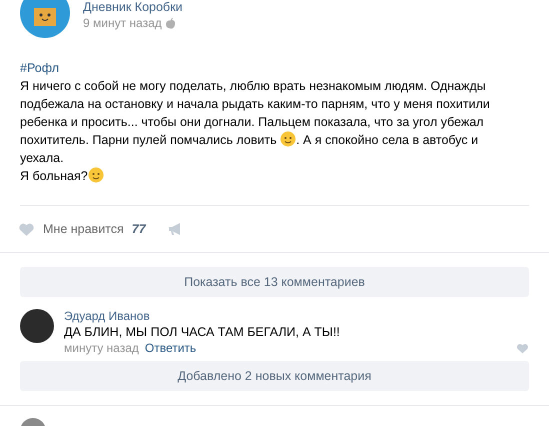 The height and width of the screenshot is (426, 549). I want to click on community-avatar, so click(45, 19).